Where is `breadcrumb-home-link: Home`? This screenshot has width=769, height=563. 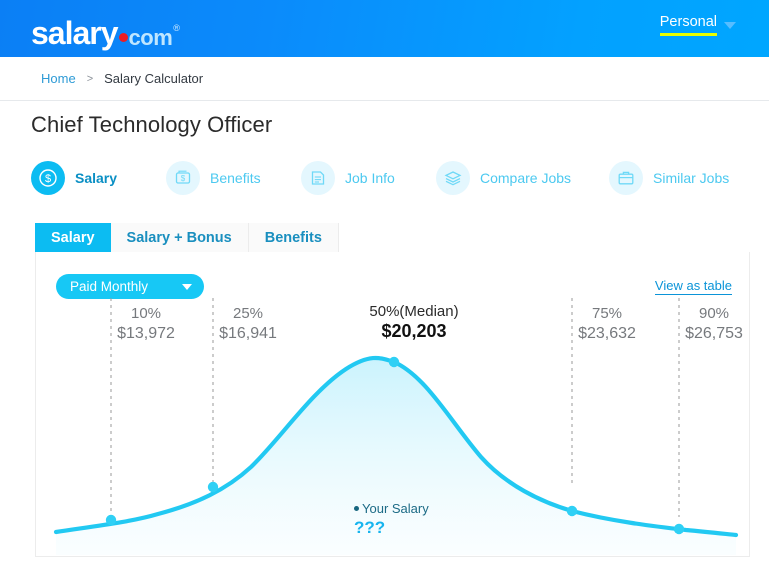
breadcrumb-home-link: Home is located at coordinates (58, 78).